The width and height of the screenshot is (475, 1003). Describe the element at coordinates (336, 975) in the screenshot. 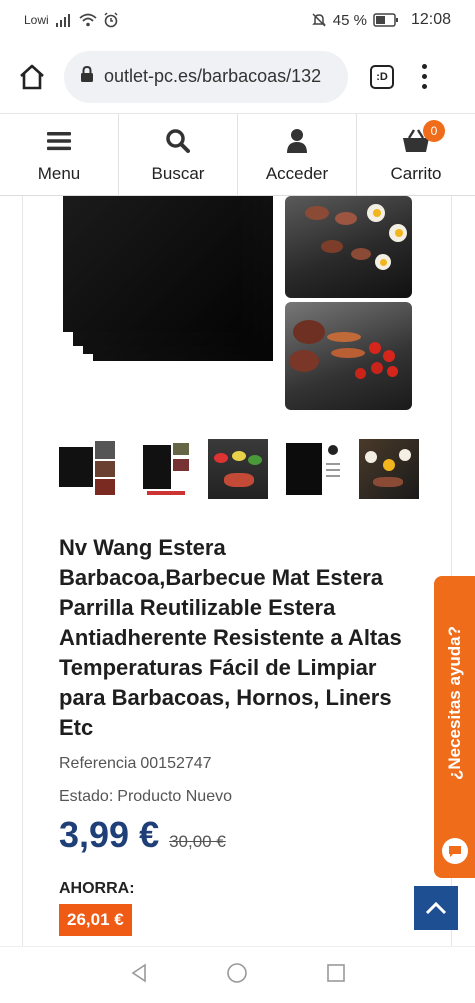

I see `recents-icon` at that location.